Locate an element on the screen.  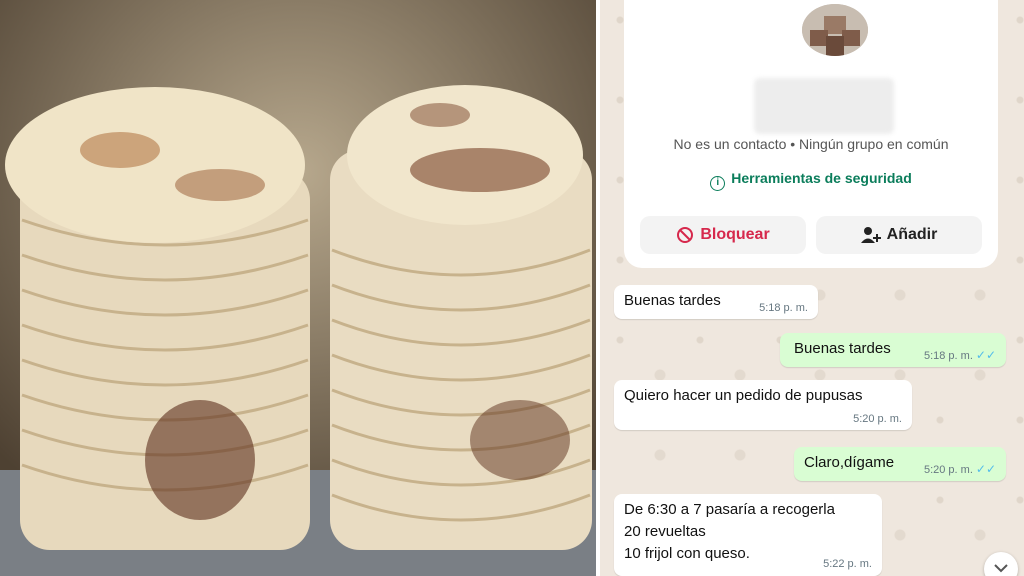
avatar is located at coordinates (835, 30).